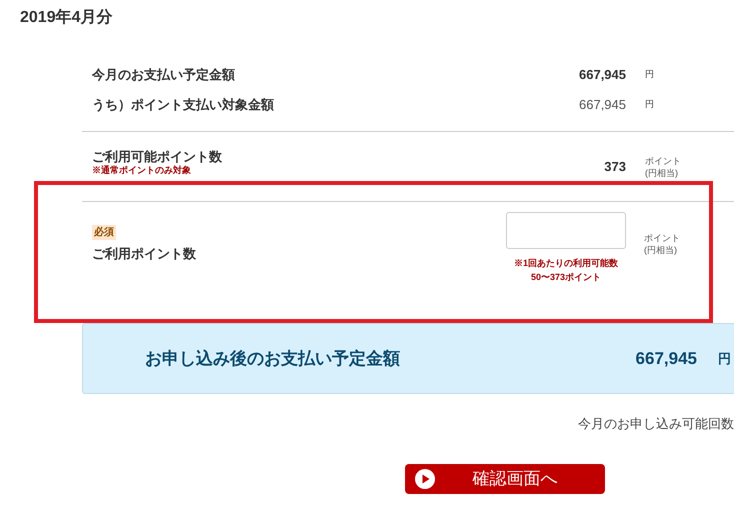 This screenshot has width=734, height=521. Describe the element at coordinates (666, 359) in the screenshot. I see `total-amount: 667,945` at that location.